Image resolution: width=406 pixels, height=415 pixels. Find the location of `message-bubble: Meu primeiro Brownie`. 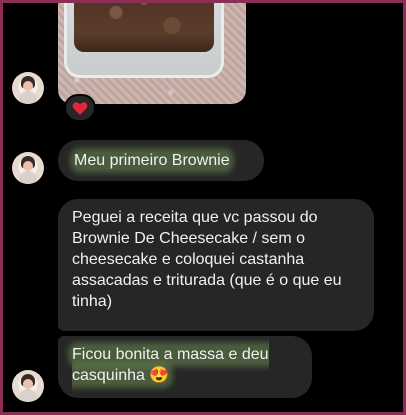

message-bubble: Meu primeiro Brownie is located at coordinates (161, 160).